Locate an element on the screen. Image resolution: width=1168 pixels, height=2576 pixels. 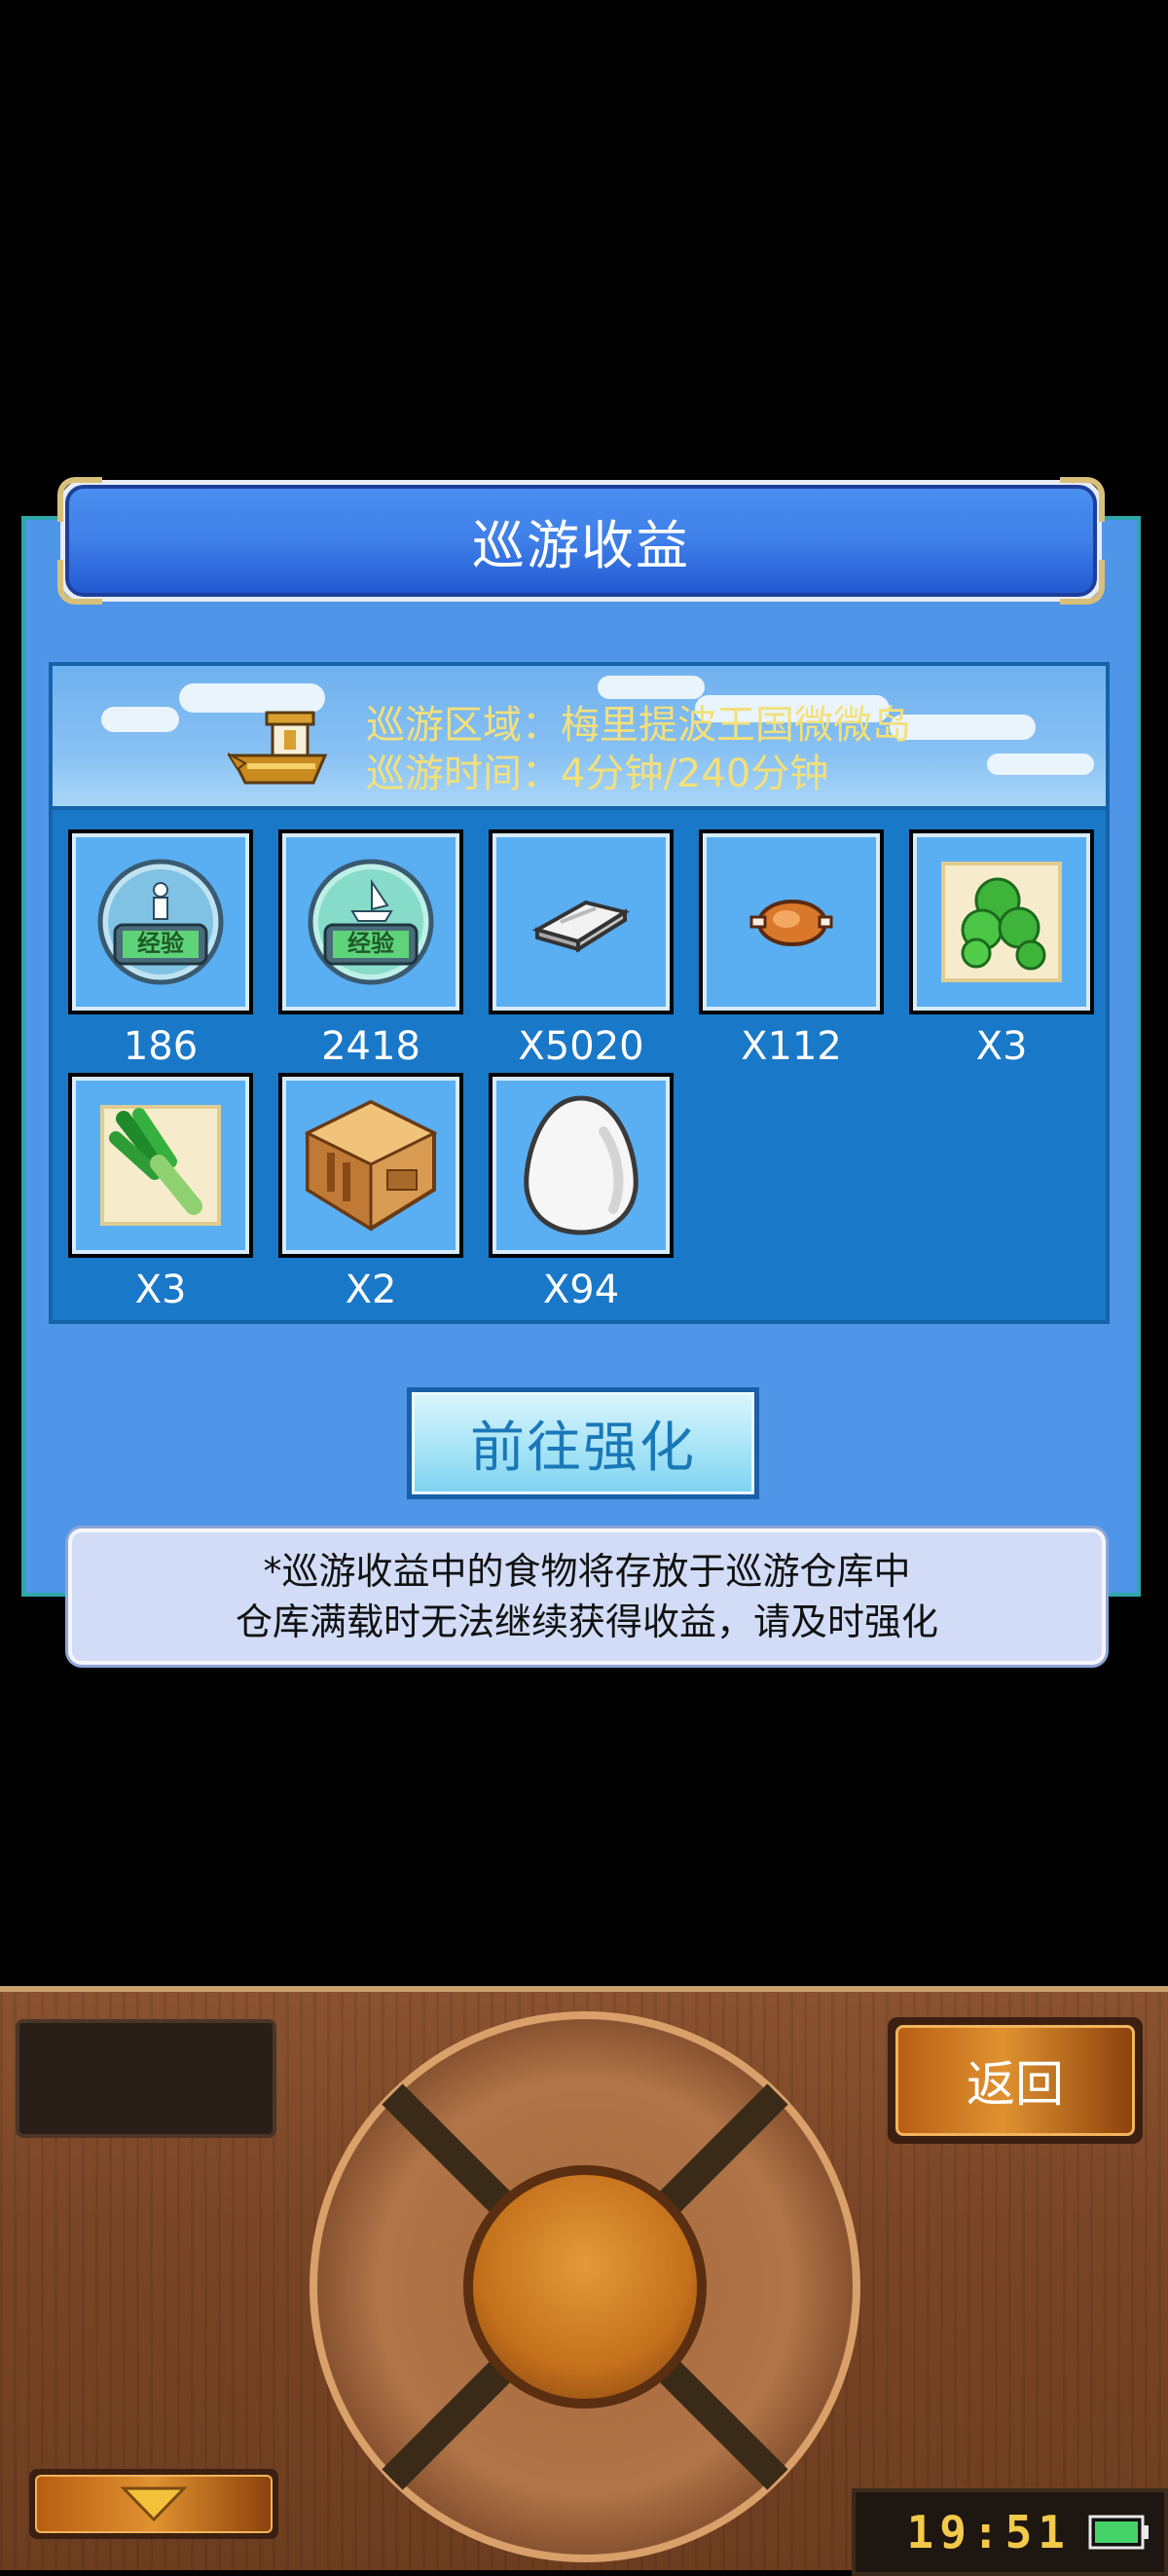
reward-item-exp-ship: 经验 2418 is located at coordinates (371, 949).